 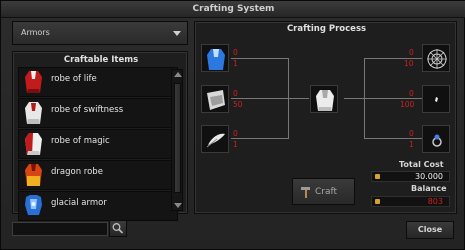 What do you see at coordinates (100, 33) in the screenshot?
I see `category-dropdown: Armors` at bounding box center [100, 33].